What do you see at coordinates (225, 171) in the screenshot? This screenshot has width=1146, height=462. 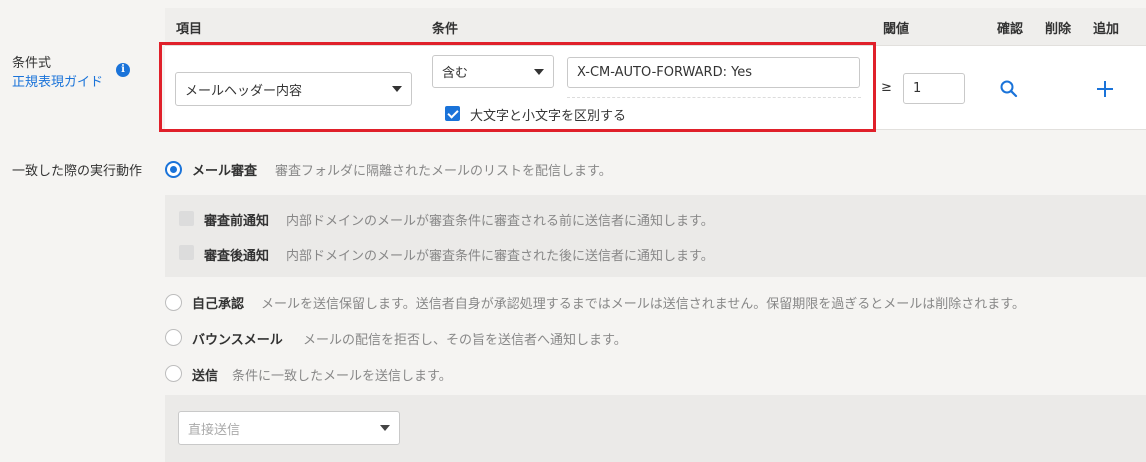 I see `action-label-review: メール審査` at bounding box center [225, 171].